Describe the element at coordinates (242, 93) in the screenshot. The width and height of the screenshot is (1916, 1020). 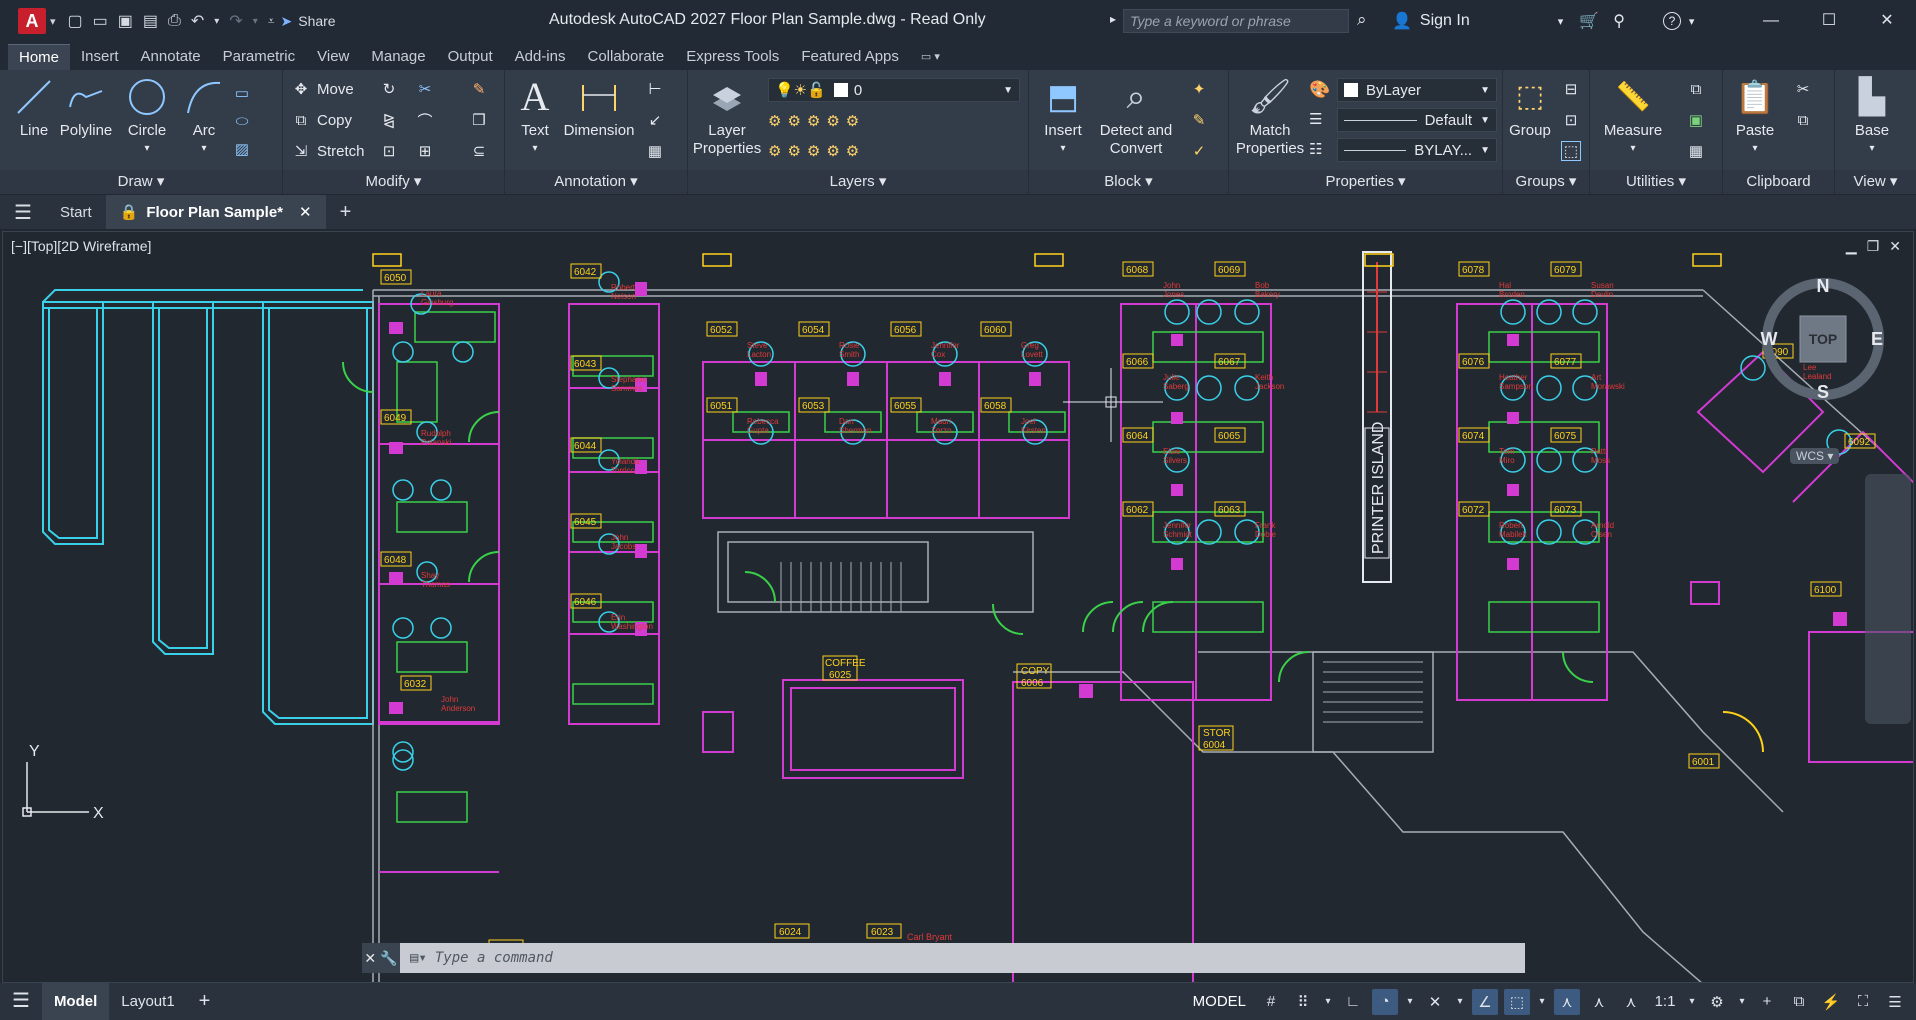
I see `rectangle-tool: ▭` at that location.